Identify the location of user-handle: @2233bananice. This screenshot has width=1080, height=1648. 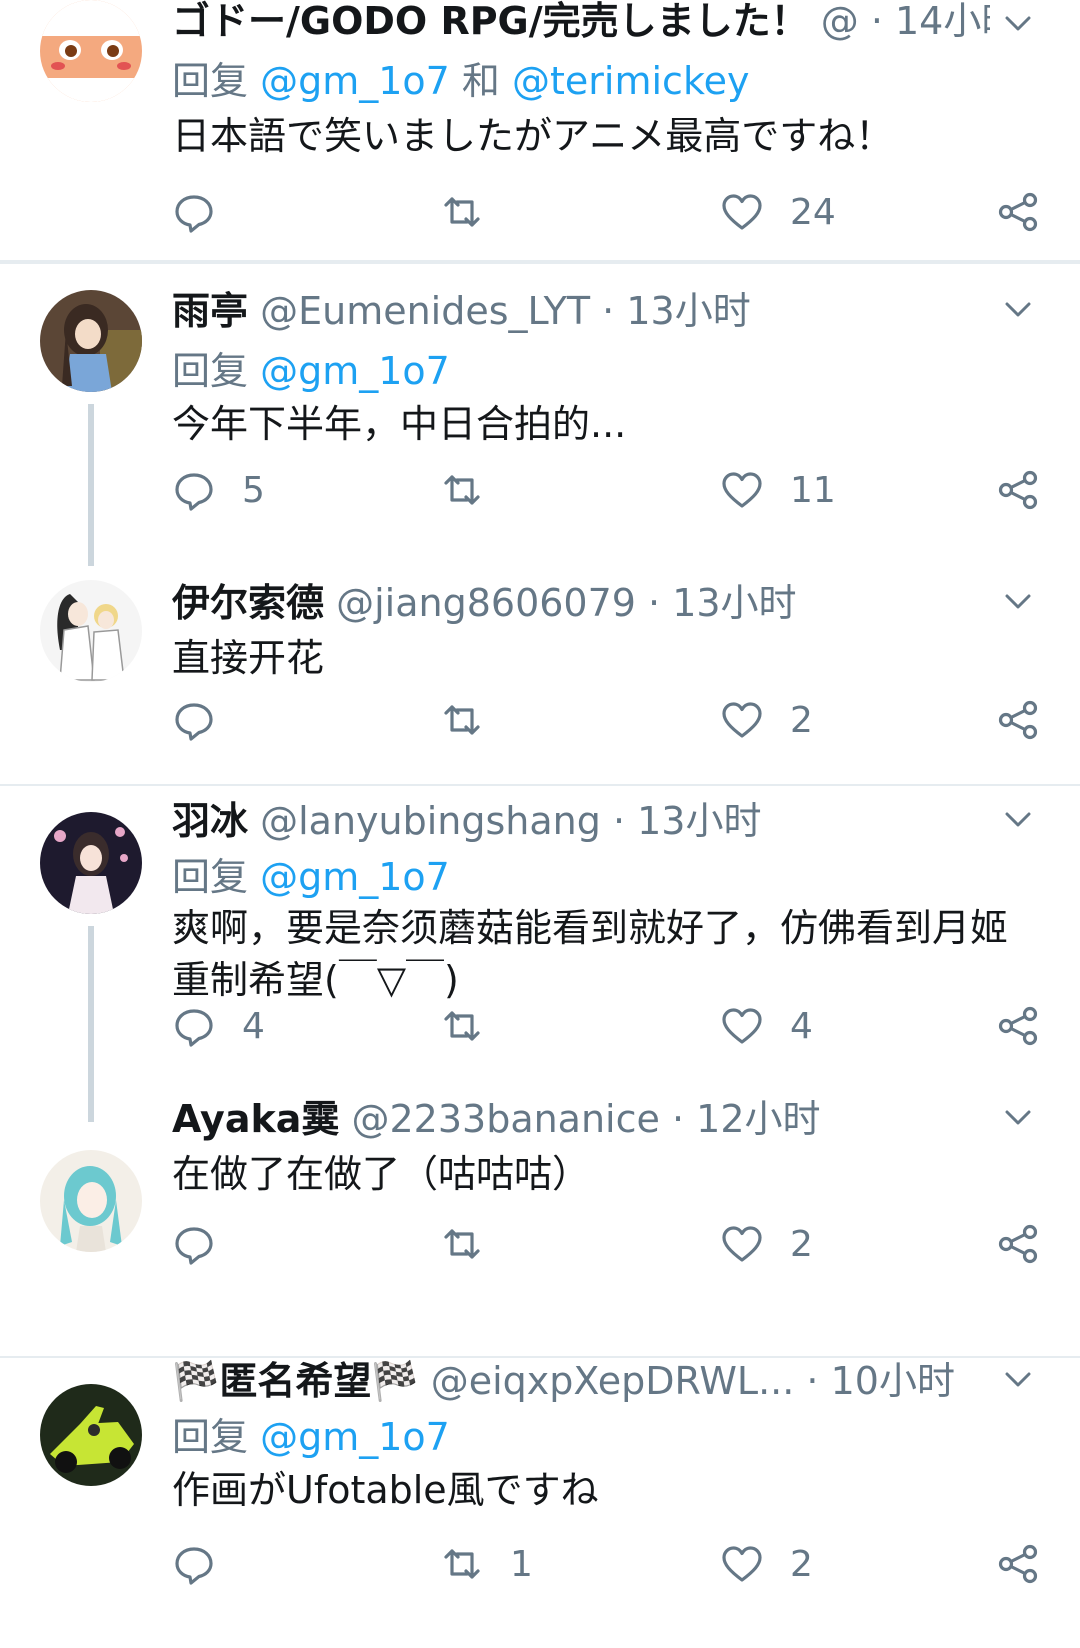
(505, 1119).